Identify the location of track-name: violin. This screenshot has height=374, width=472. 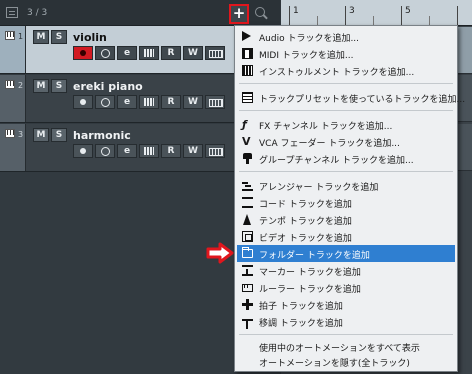
(90, 37).